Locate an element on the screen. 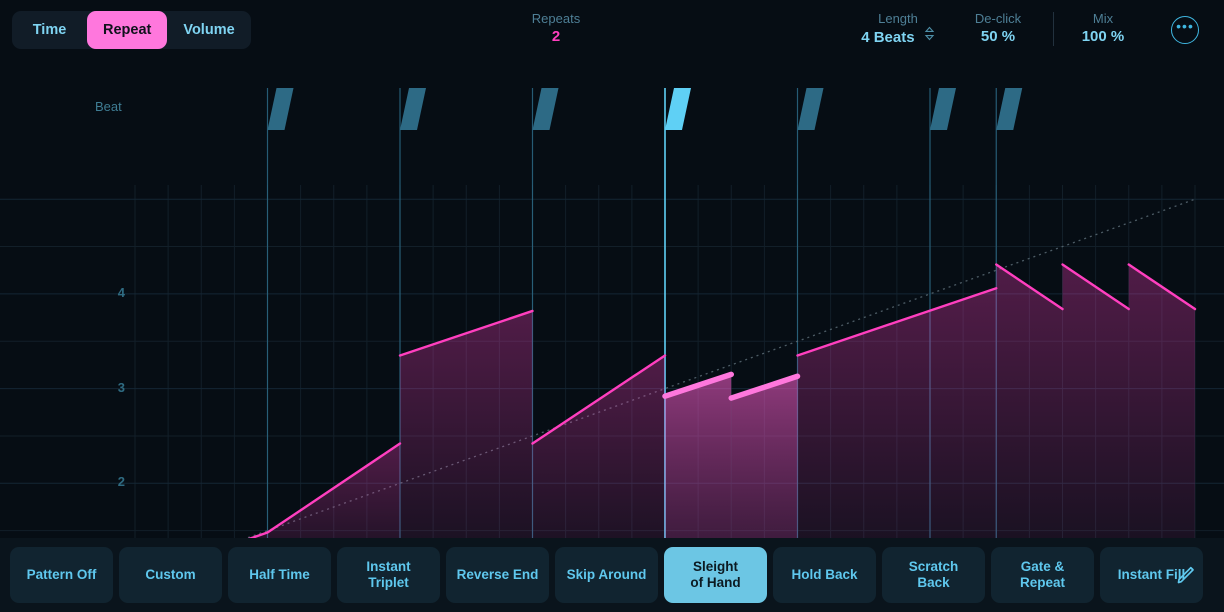 The height and width of the screenshot is (612, 1224). edit-pencil-button is located at coordinates (1186, 575).